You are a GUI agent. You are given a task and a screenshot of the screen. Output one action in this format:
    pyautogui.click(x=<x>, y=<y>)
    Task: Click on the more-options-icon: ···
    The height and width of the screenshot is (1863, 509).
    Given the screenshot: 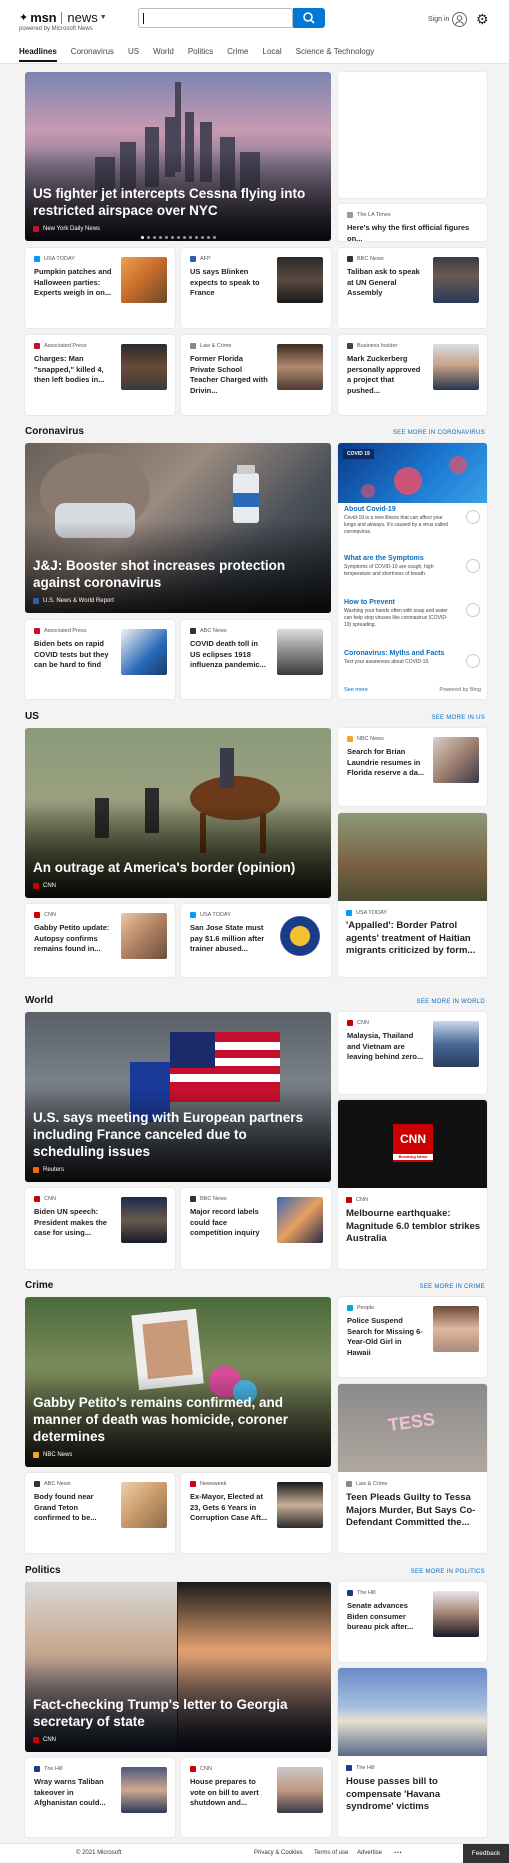 What is the action you would take?
    pyautogui.click(x=398, y=1852)
    